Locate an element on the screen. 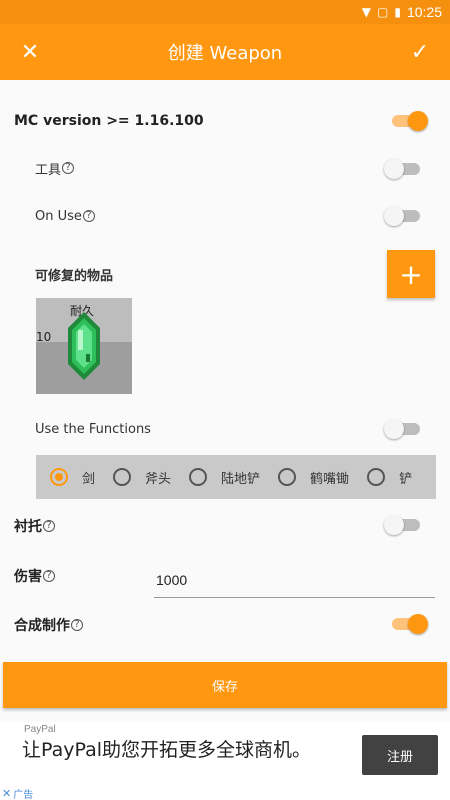  radio-option-shovel: 铲 is located at coordinates (389, 477).